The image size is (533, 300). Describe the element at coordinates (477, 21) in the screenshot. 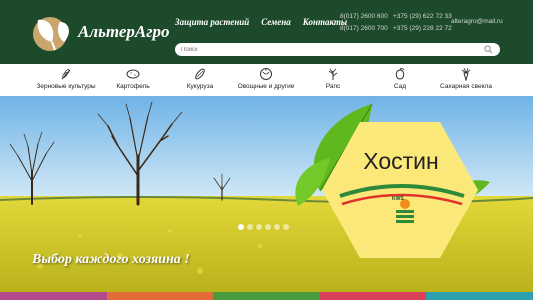

I see `email-link: alteragro@mail.ru` at that location.